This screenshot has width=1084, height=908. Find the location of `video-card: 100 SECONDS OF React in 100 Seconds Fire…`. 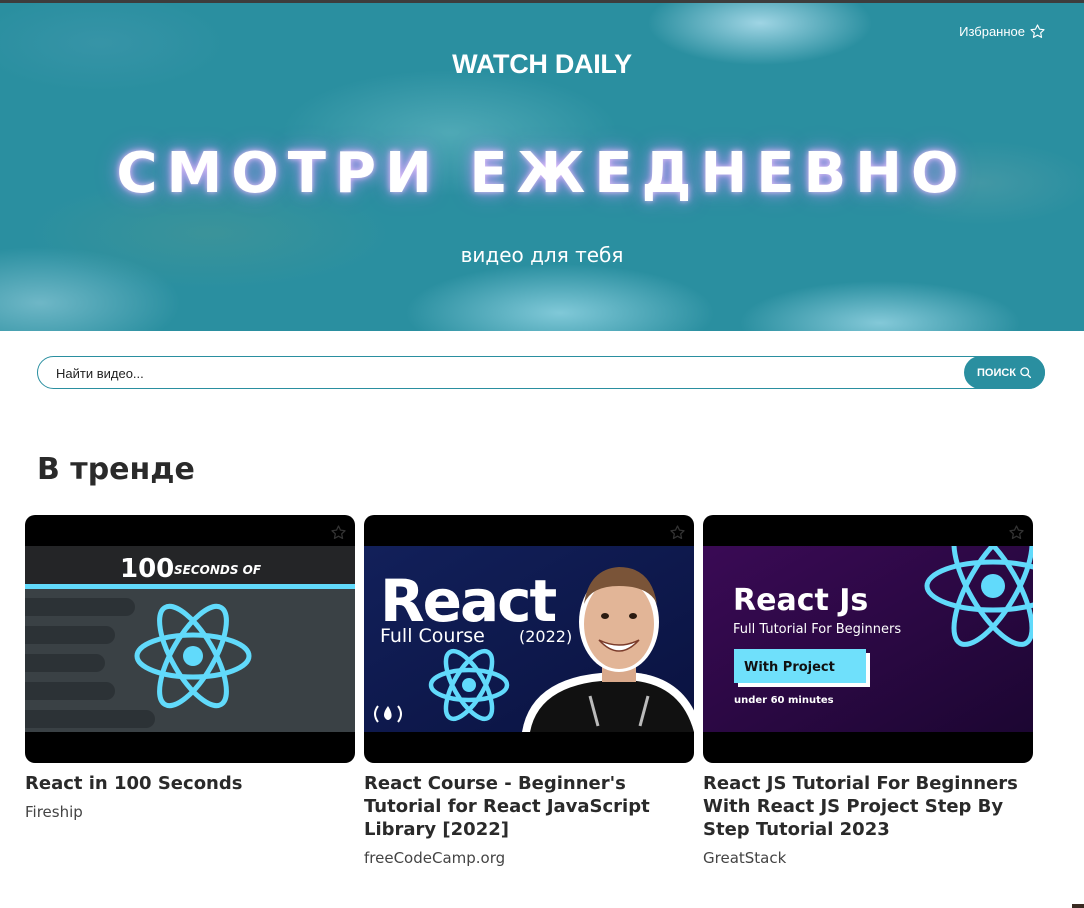

video-card: 100 SECONDS OF React in 100 Seconds Fire… is located at coordinates (190, 668).